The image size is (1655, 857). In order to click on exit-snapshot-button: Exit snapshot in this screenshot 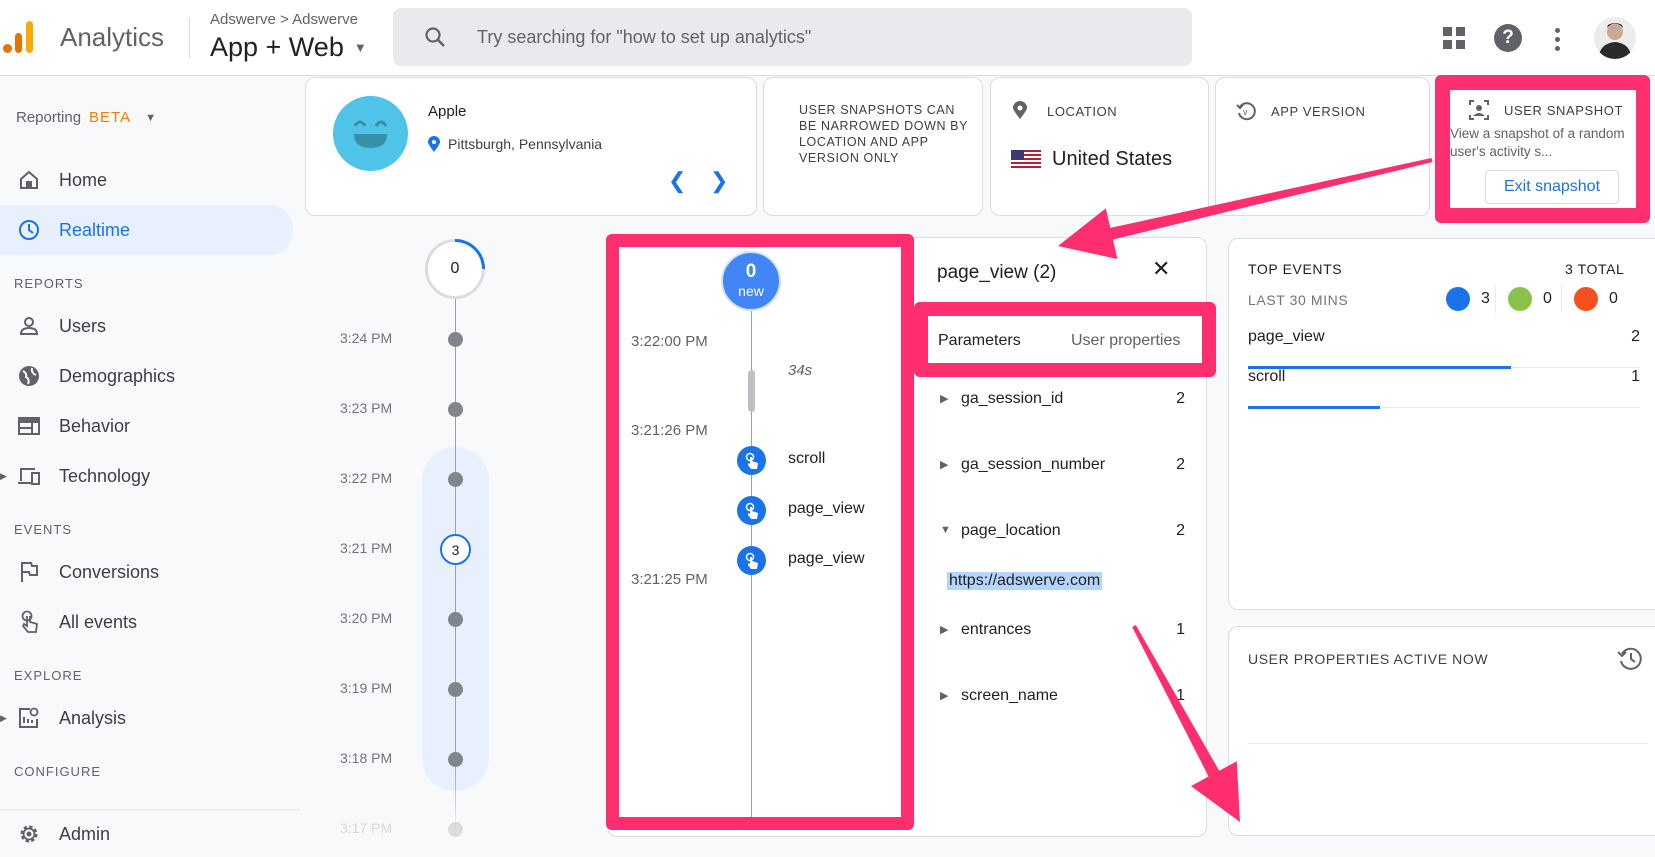, I will do `click(1552, 187)`.